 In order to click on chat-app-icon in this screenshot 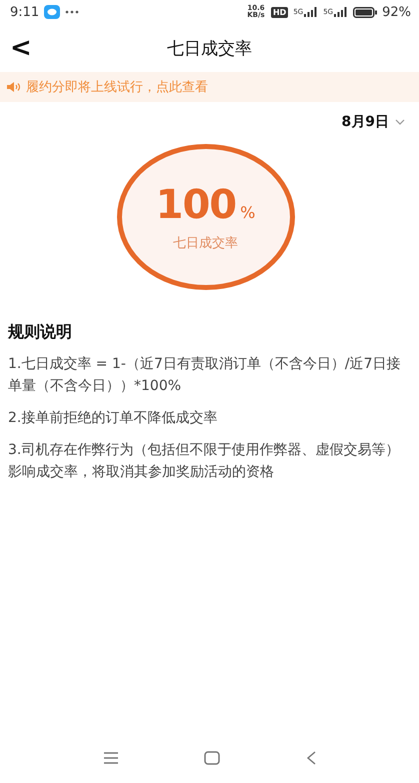, I will do `click(52, 12)`.